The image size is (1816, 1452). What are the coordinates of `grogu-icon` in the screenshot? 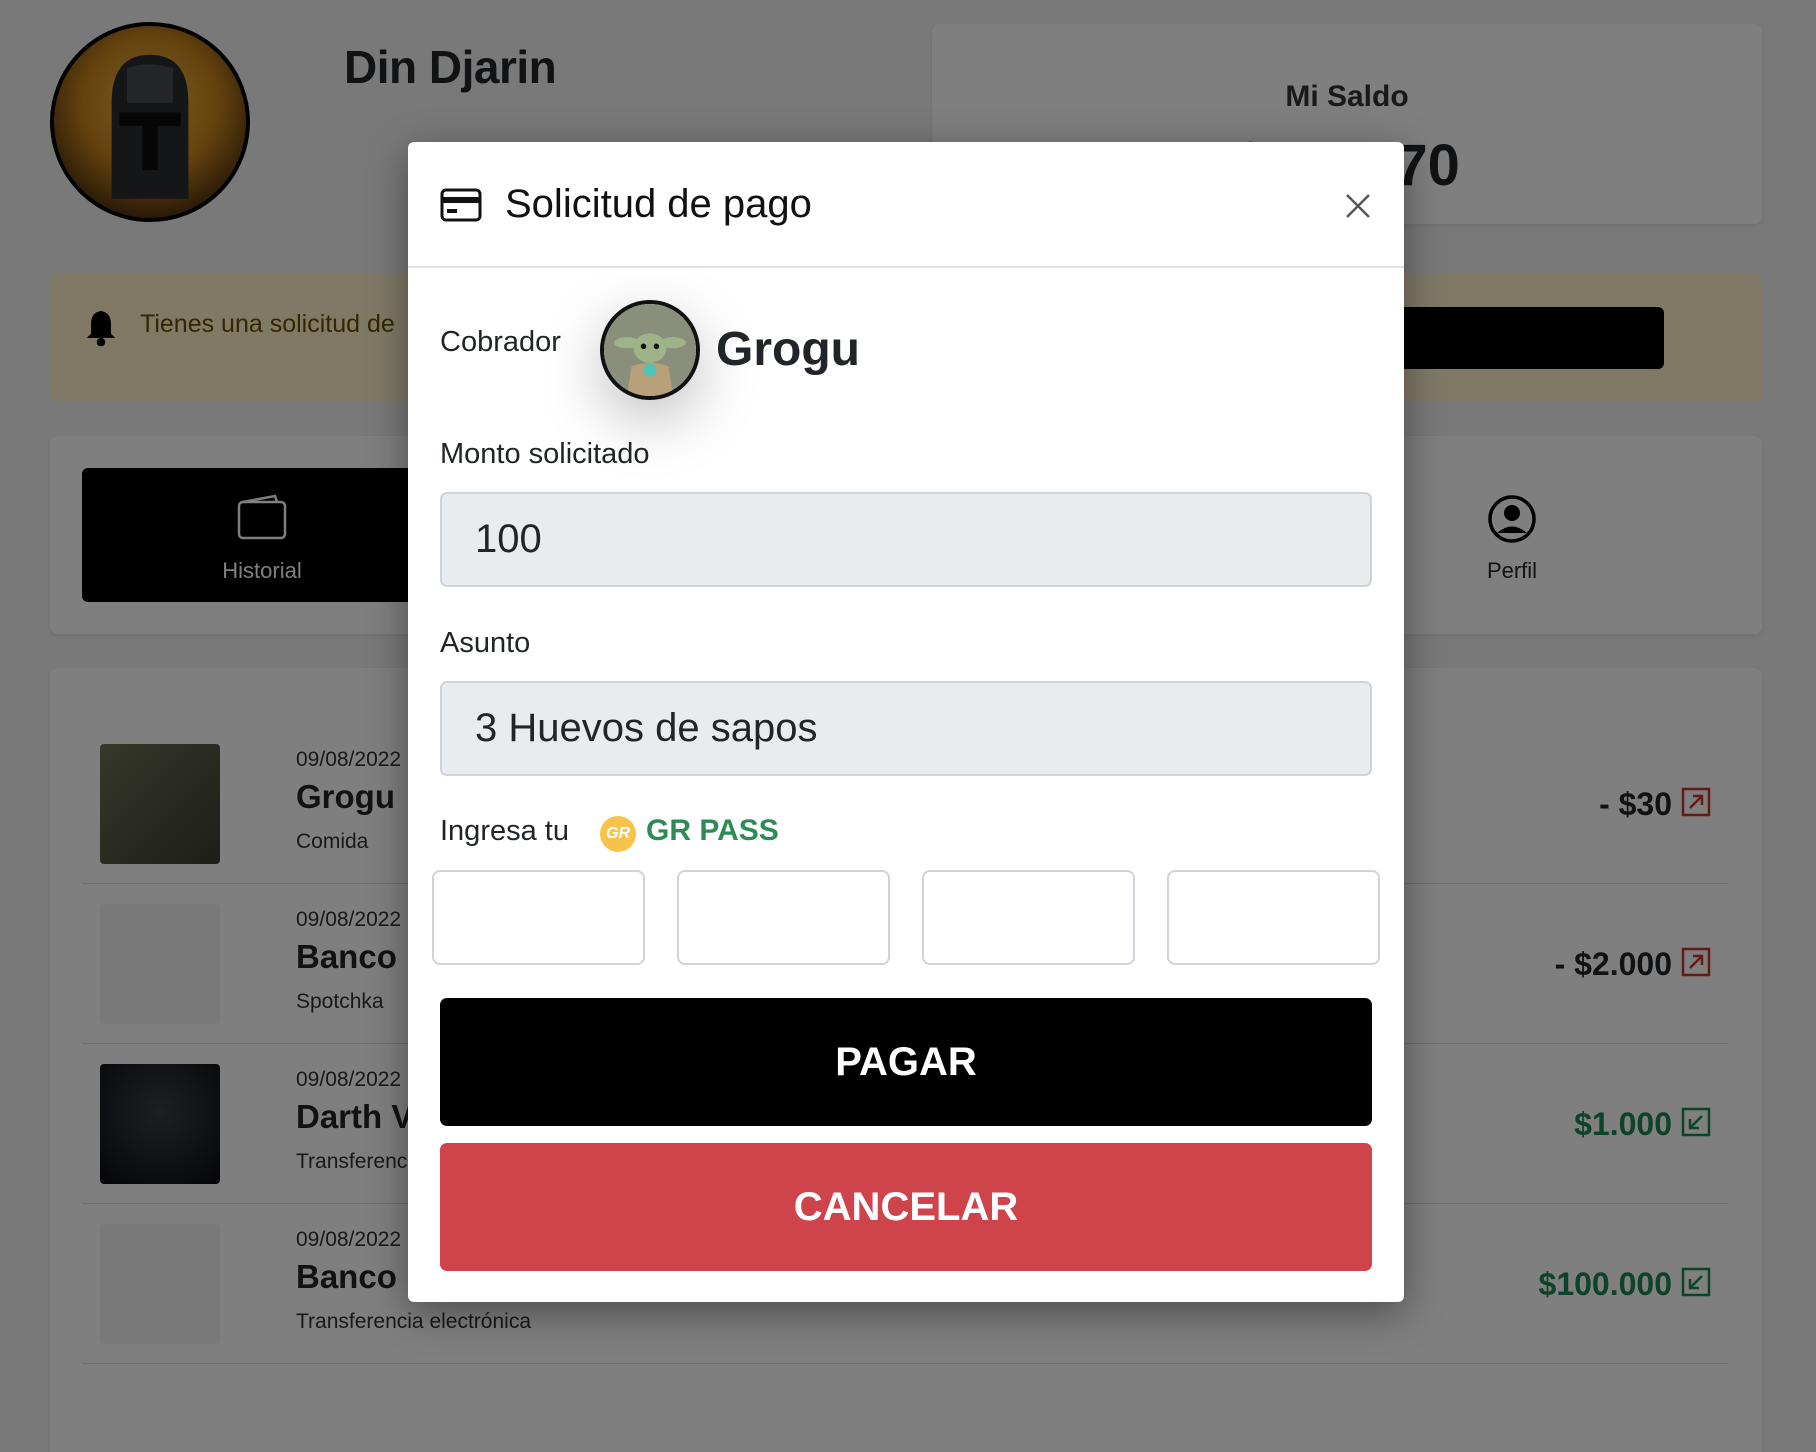 It's located at (650, 350).